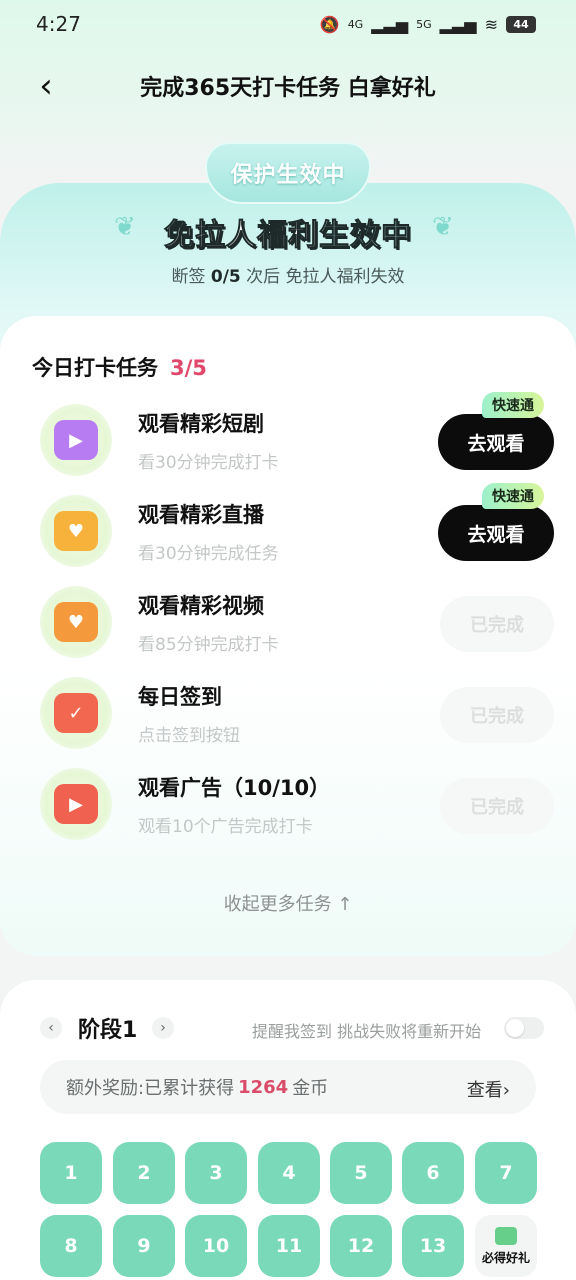  What do you see at coordinates (288, 713) in the screenshot?
I see `task-row: ✓ 每日签到 点击签到按钮 已完成` at bounding box center [288, 713].